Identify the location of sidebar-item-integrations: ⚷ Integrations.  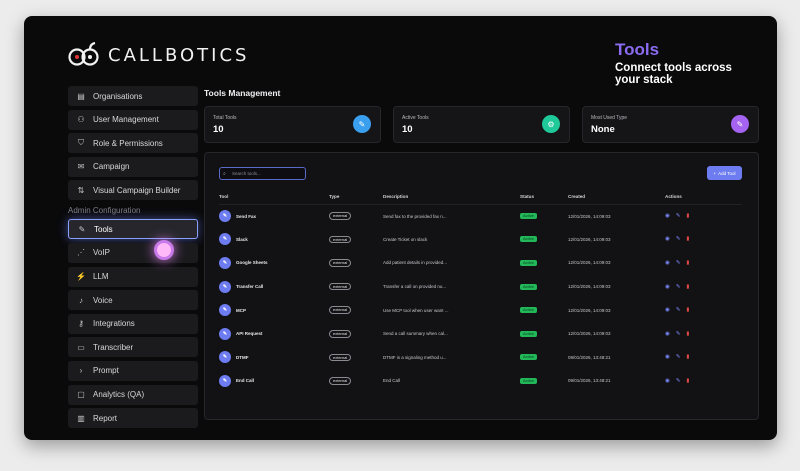
(133, 323).